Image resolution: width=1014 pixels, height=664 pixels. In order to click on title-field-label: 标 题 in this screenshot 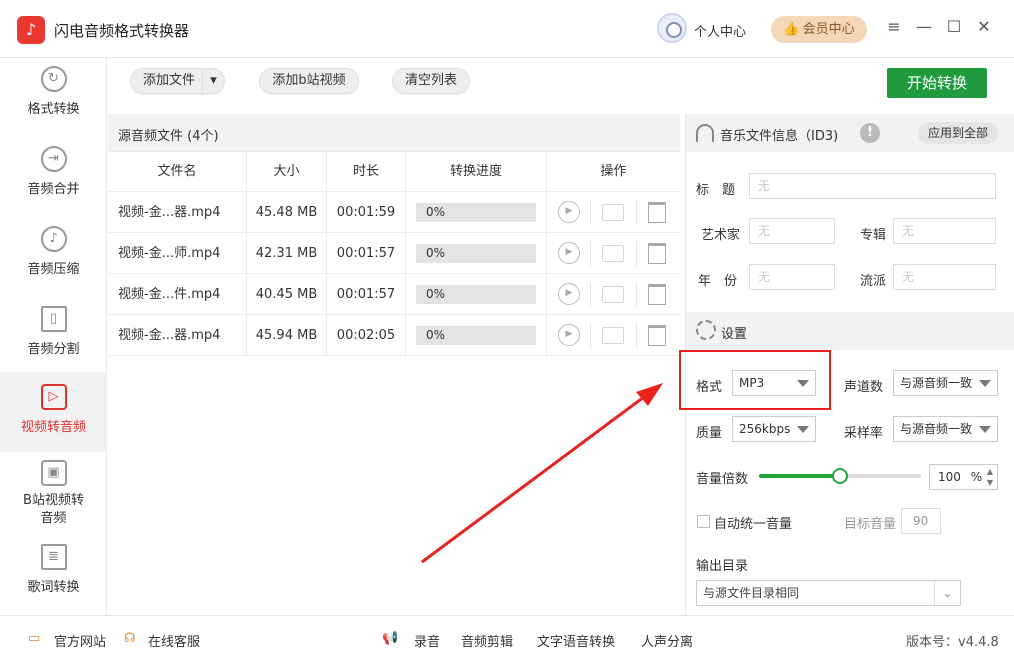, I will do `click(716, 190)`.